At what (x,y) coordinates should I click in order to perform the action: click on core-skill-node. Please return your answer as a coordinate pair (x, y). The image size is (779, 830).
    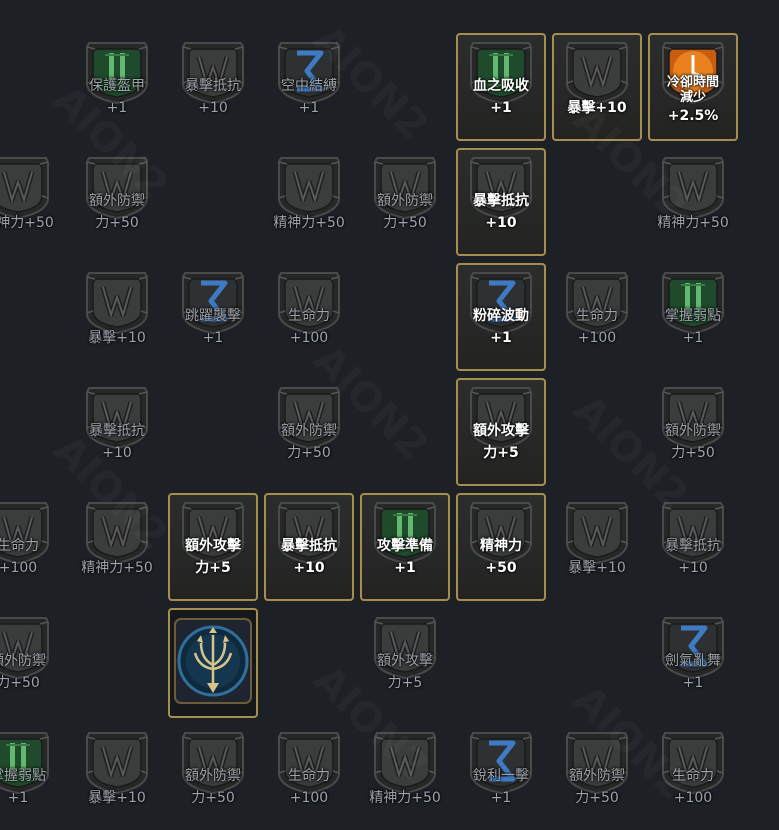
    Looking at the image, I should click on (213, 663).